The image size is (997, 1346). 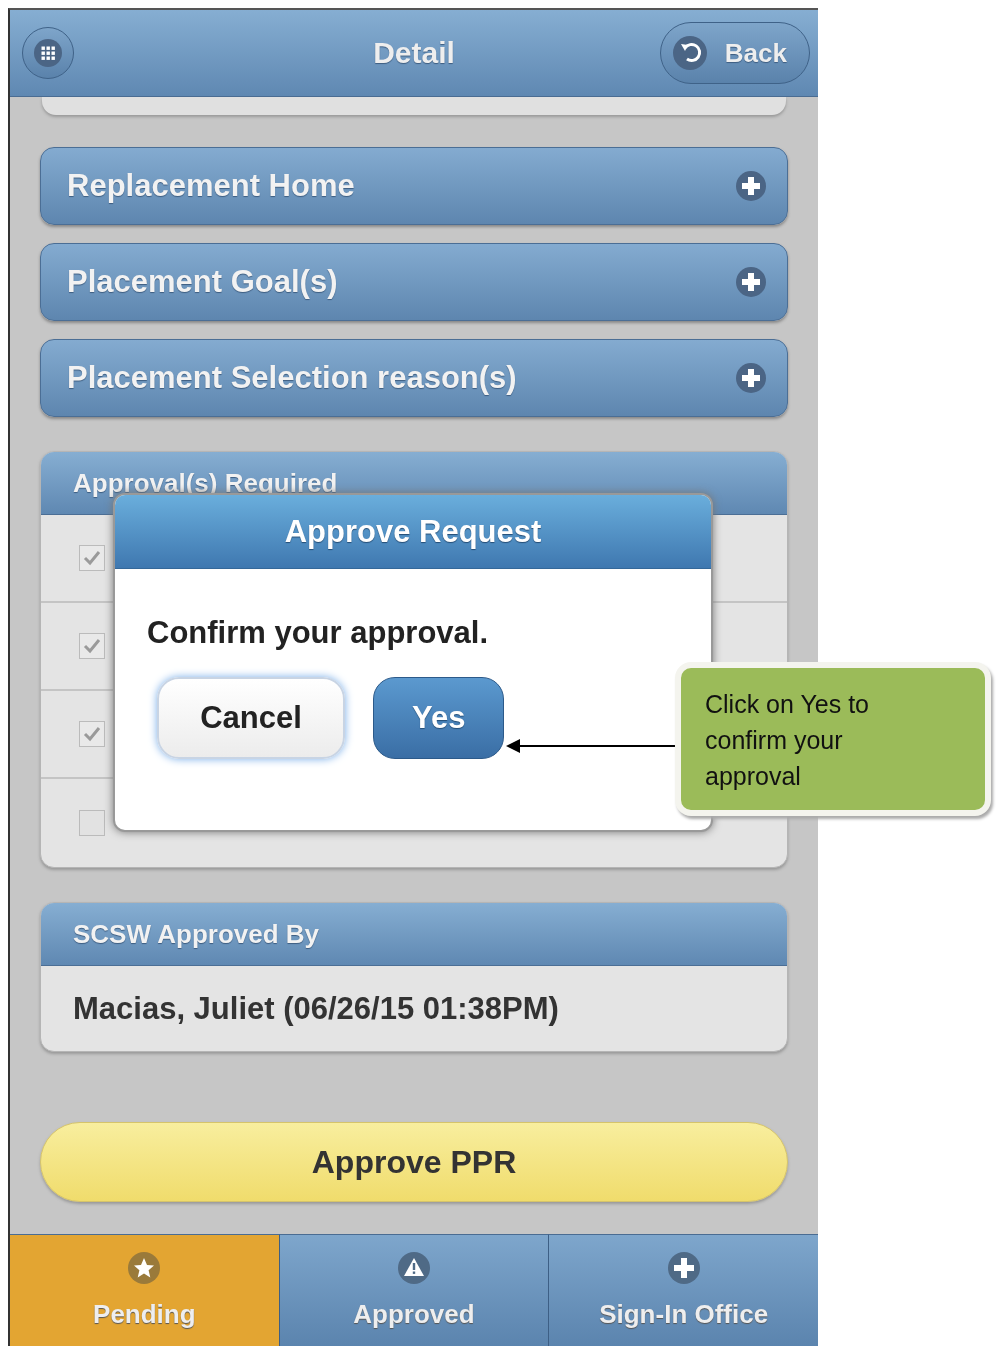 I want to click on nav-tab: Pending, so click(x=145, y=1290).